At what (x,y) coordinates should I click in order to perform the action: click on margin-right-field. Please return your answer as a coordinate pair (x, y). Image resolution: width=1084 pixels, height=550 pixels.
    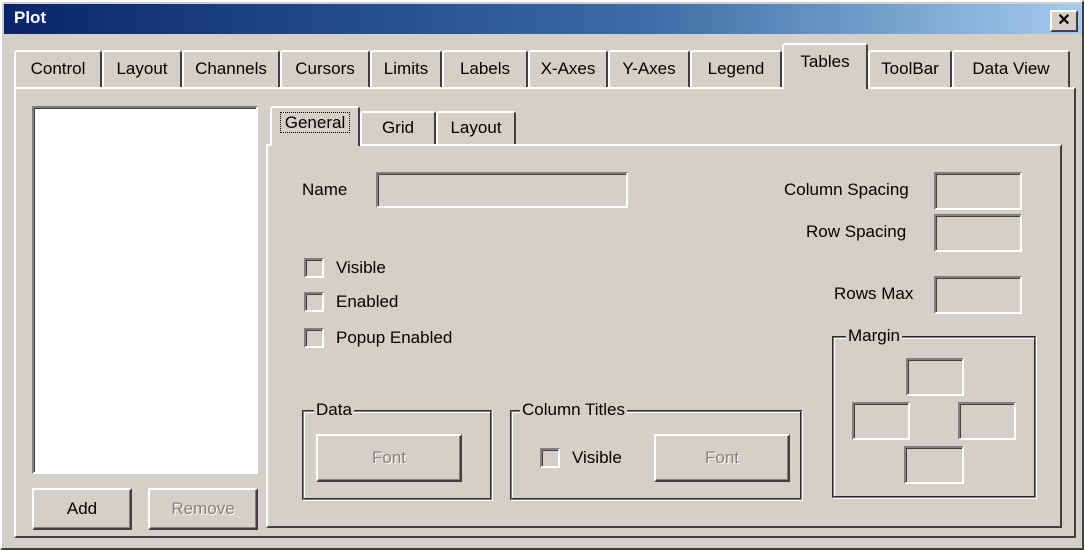
    Looking at the image, I should click on (987, 421).